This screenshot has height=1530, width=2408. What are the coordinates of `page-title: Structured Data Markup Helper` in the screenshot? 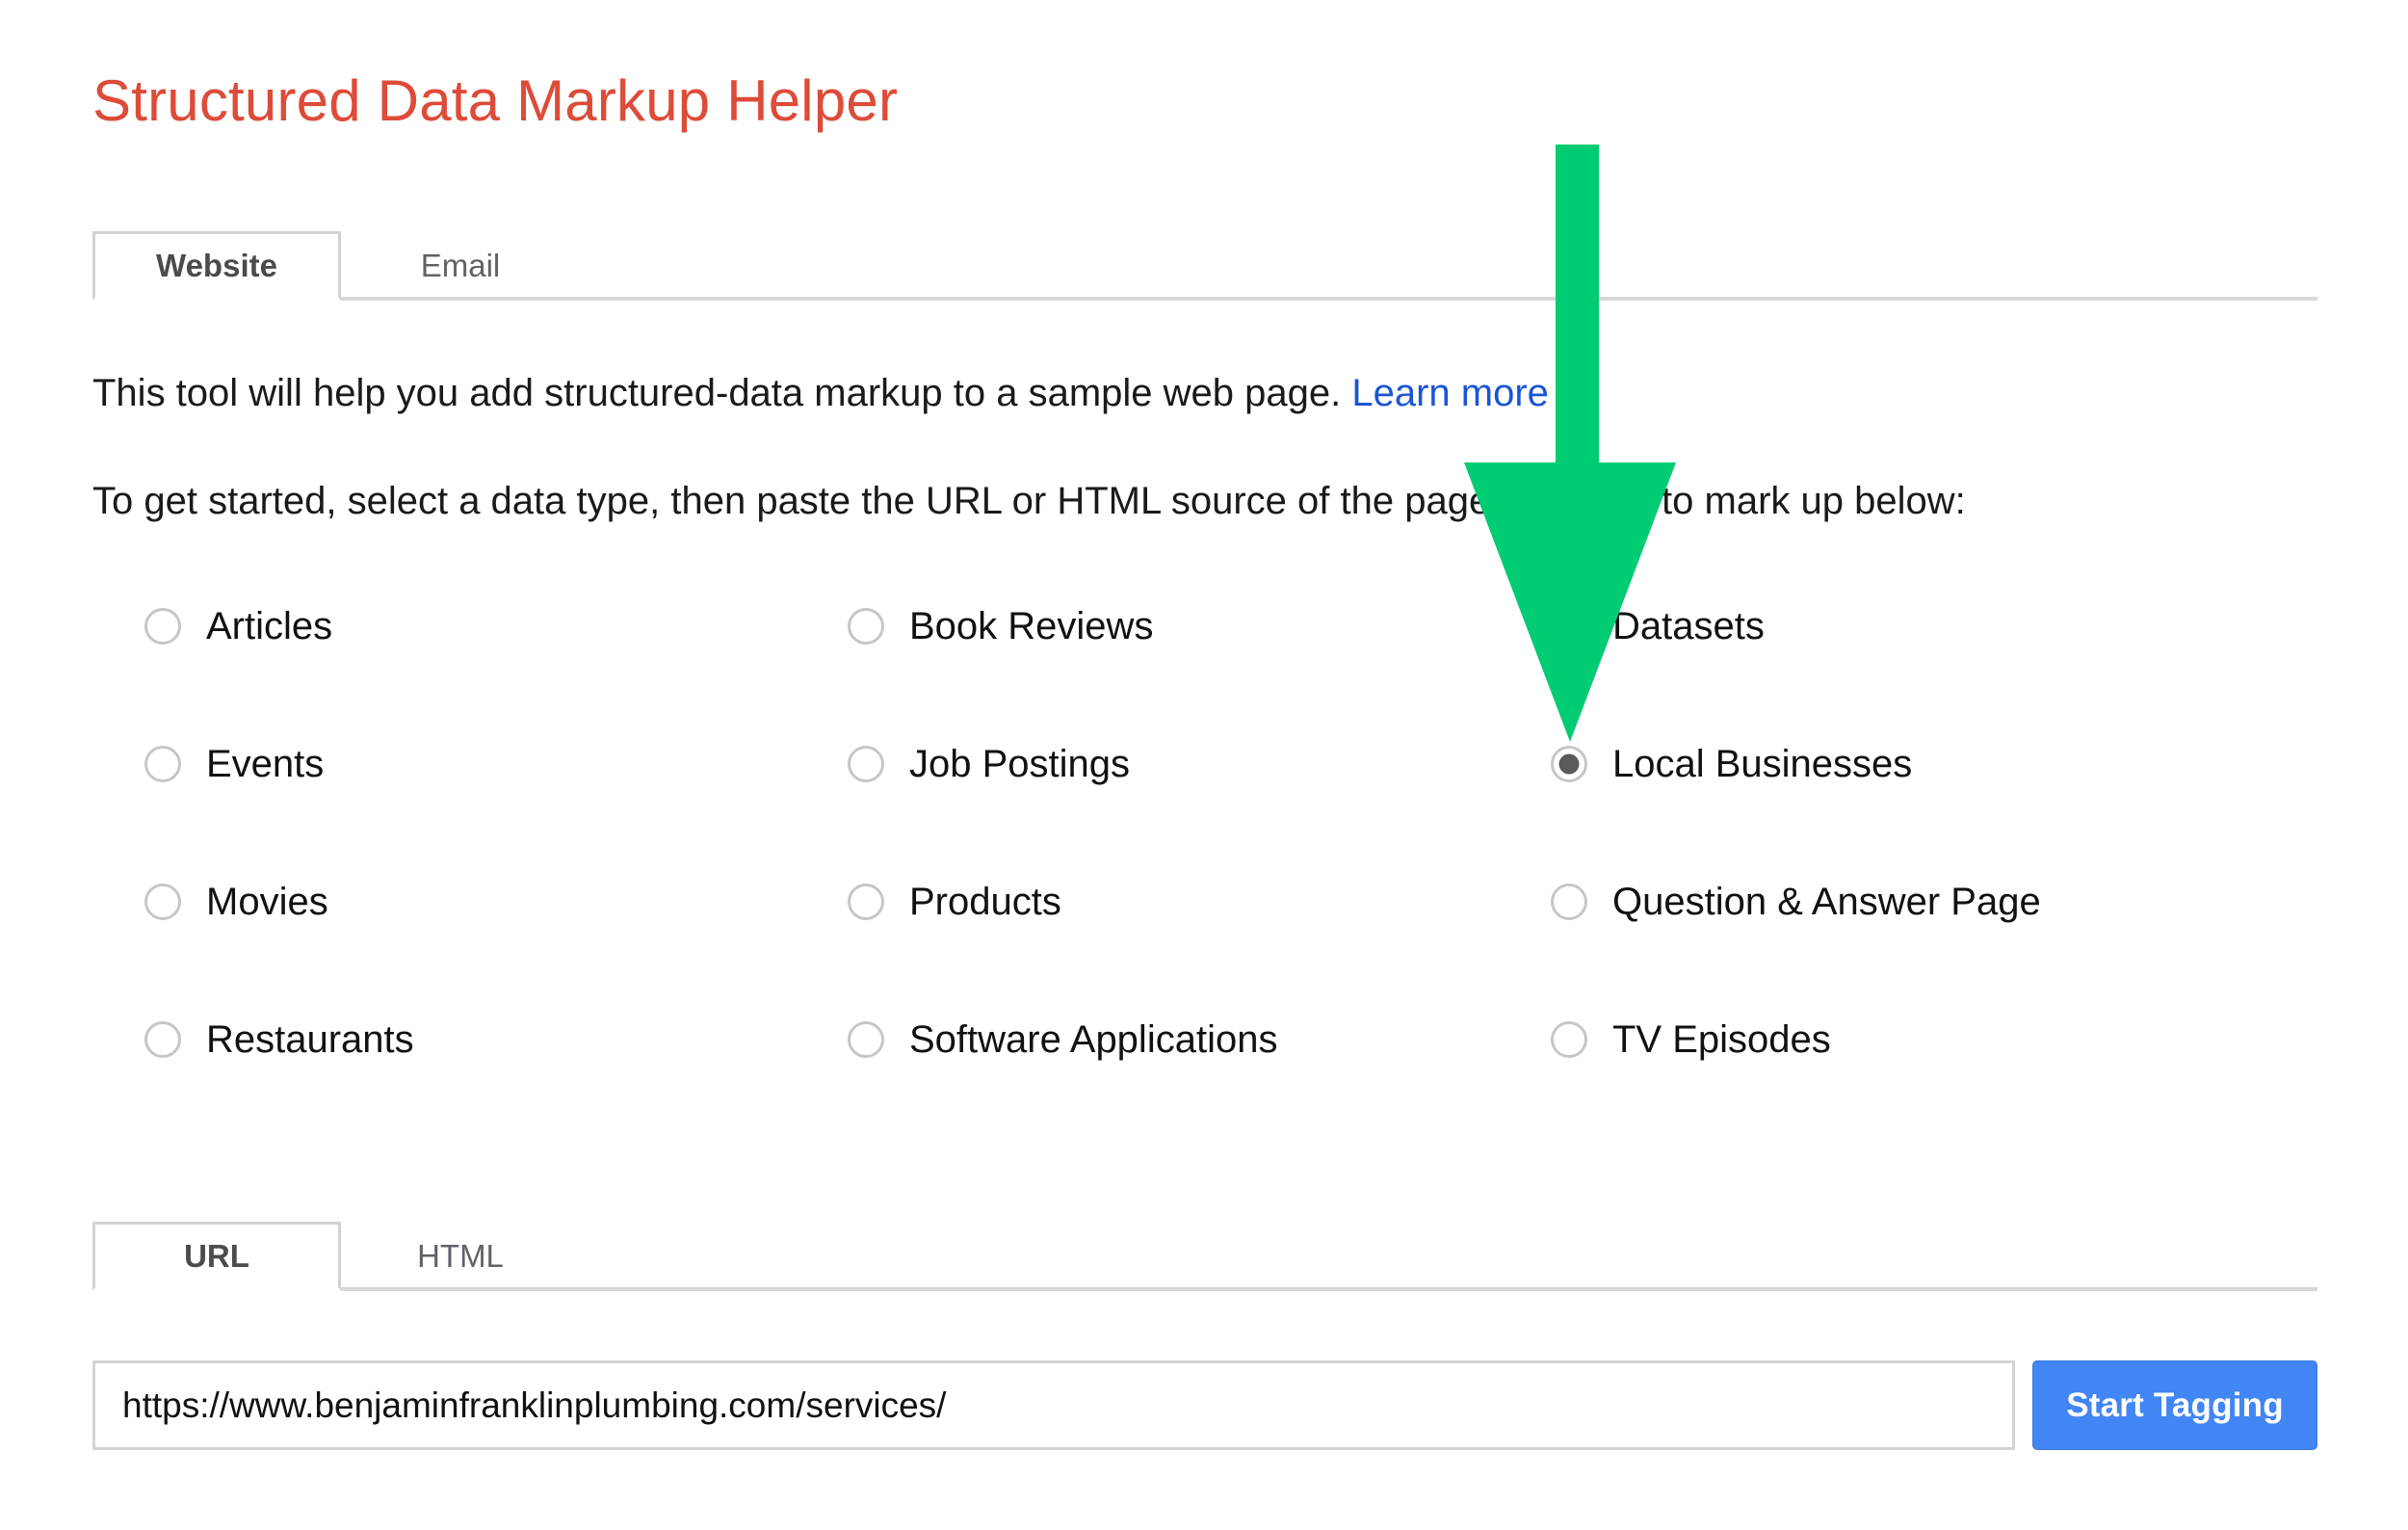 It's located at (495, 100).